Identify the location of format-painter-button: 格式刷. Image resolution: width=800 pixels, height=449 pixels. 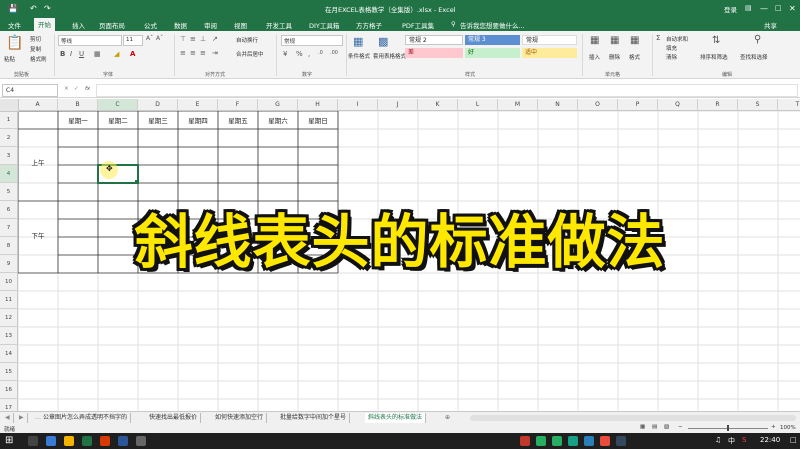
(38, 59).